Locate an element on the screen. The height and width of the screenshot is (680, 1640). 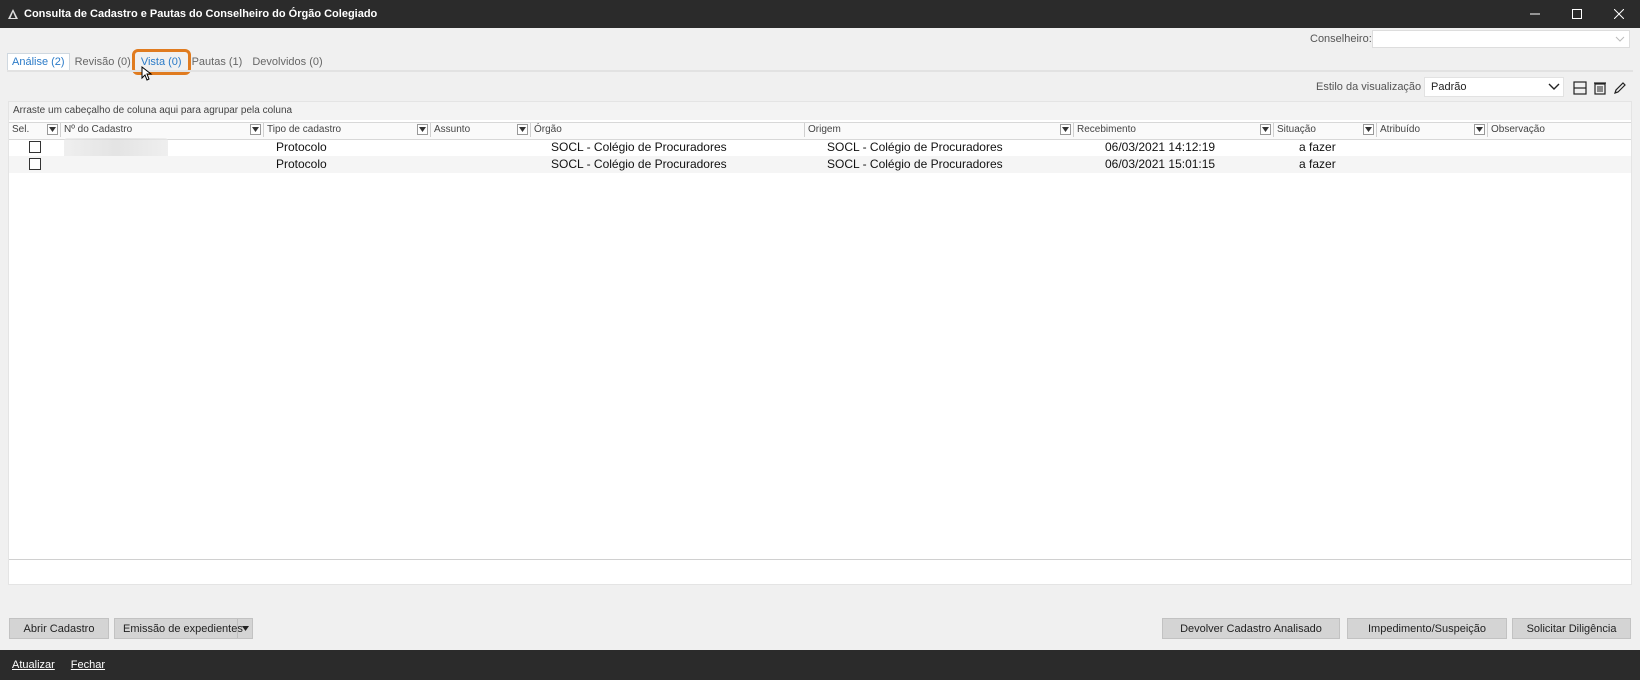
close-icon is located at coordinates (1619, 14).